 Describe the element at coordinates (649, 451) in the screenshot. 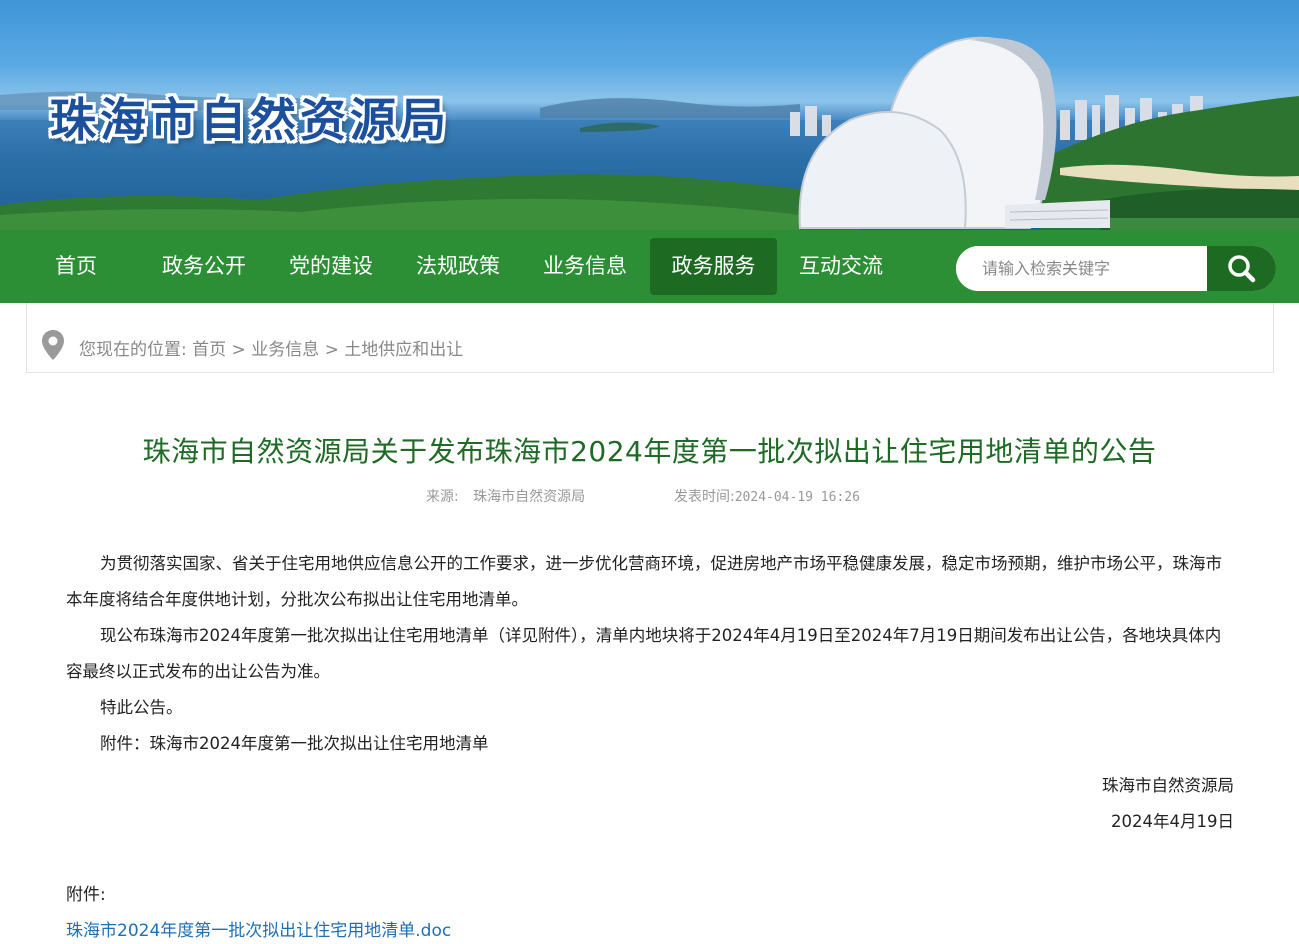

I see `article-title: 珠海市自然资源局关于发布珠海市2024年度第一批次拟出让住宅用地清单的公告` at that location.